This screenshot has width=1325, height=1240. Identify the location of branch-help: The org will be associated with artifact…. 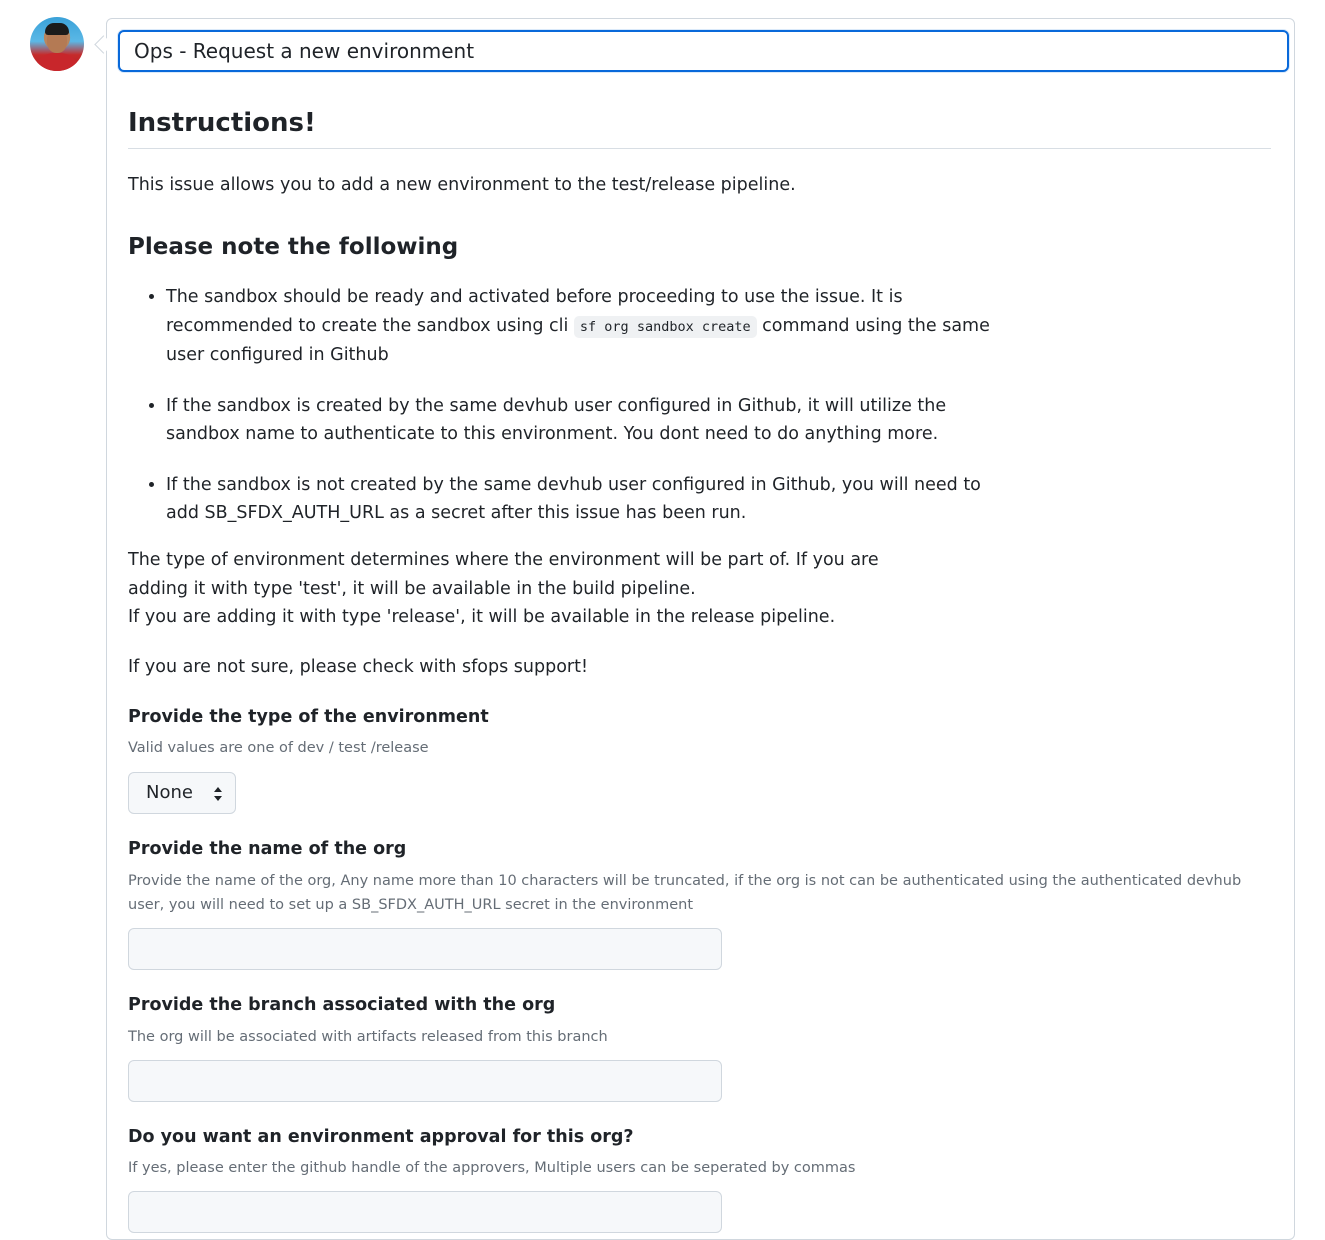
(368, 1037).